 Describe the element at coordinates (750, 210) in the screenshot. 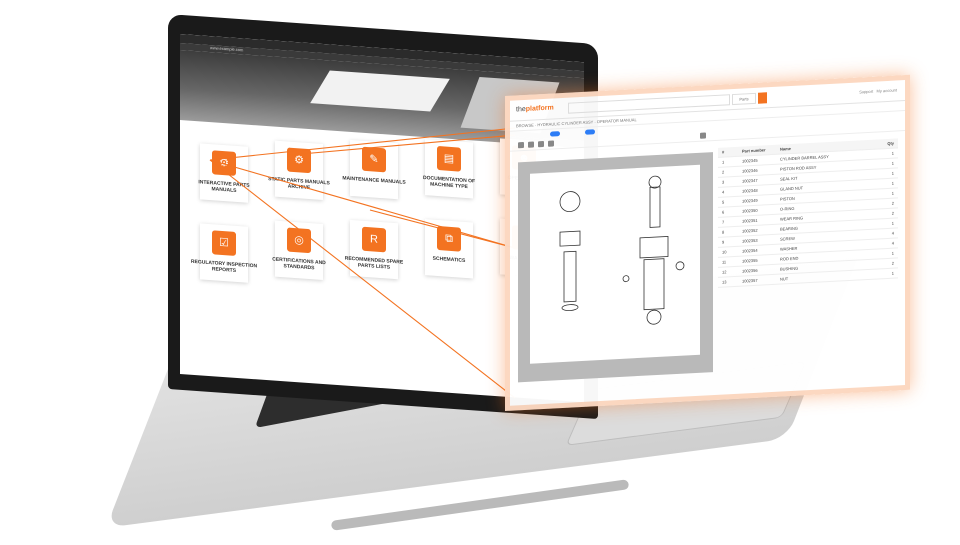

I see `table-cell: 1002350` at that location.